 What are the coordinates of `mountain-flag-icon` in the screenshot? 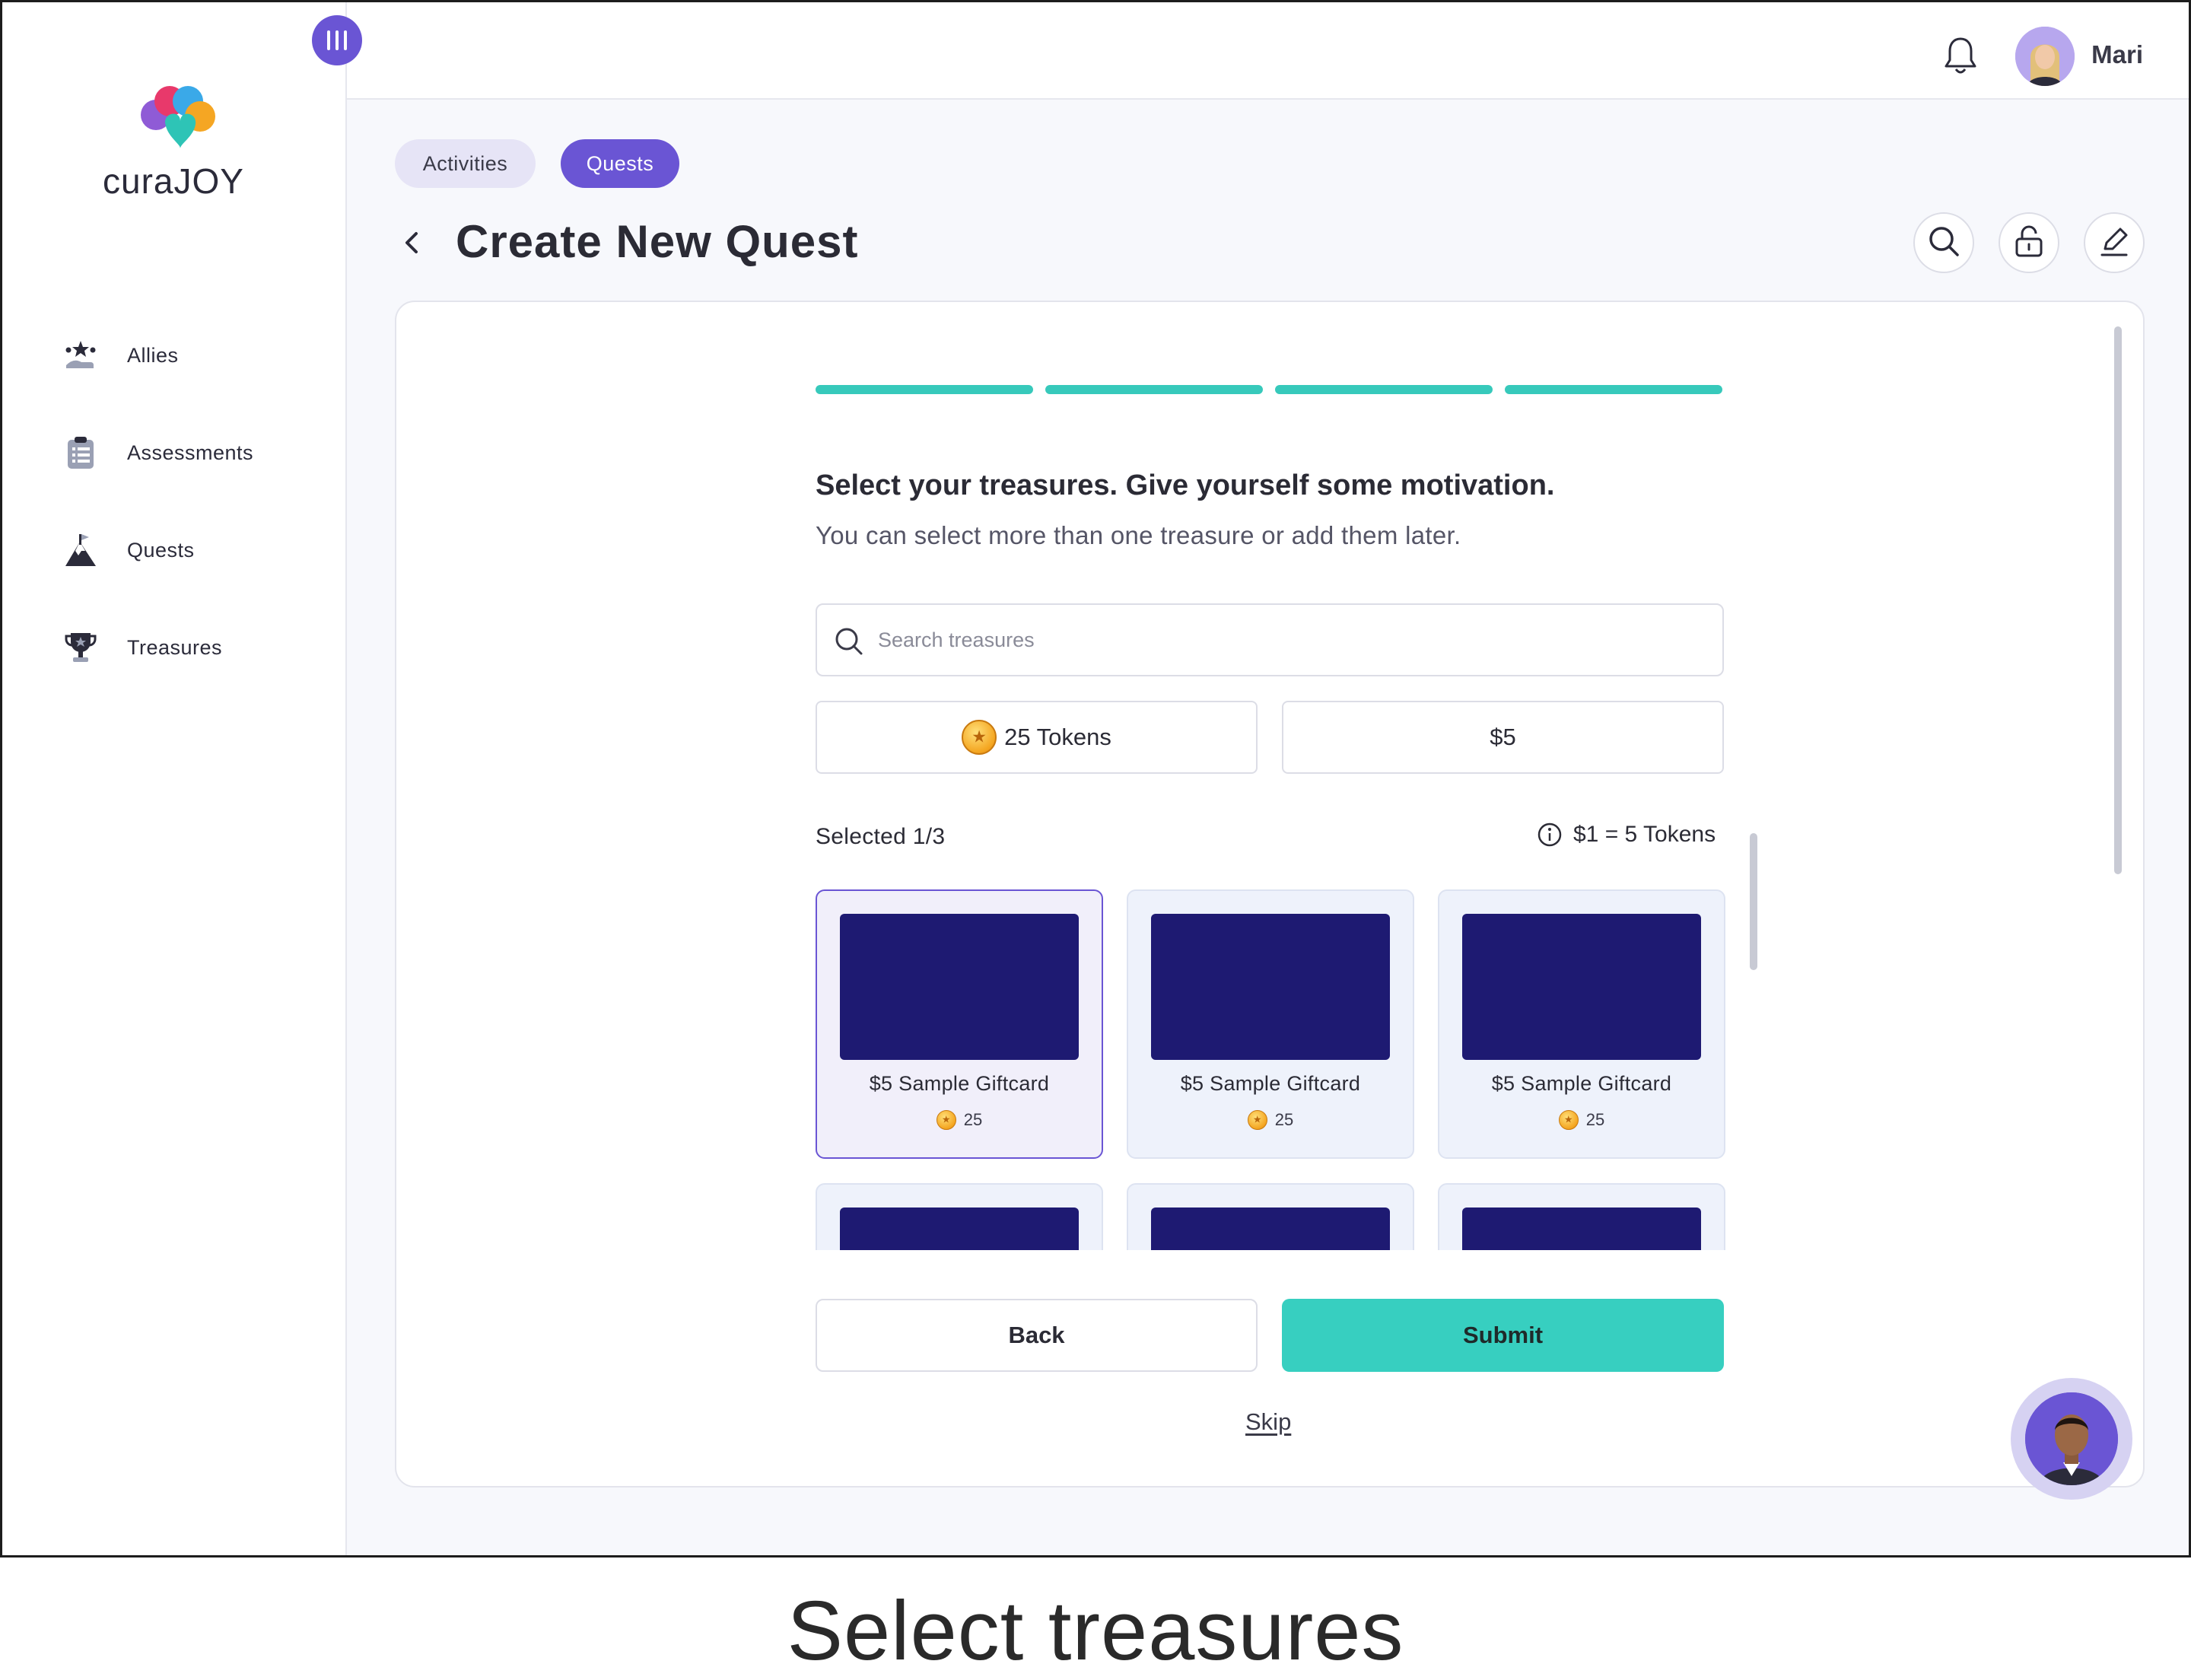 It's located at (80, 550).